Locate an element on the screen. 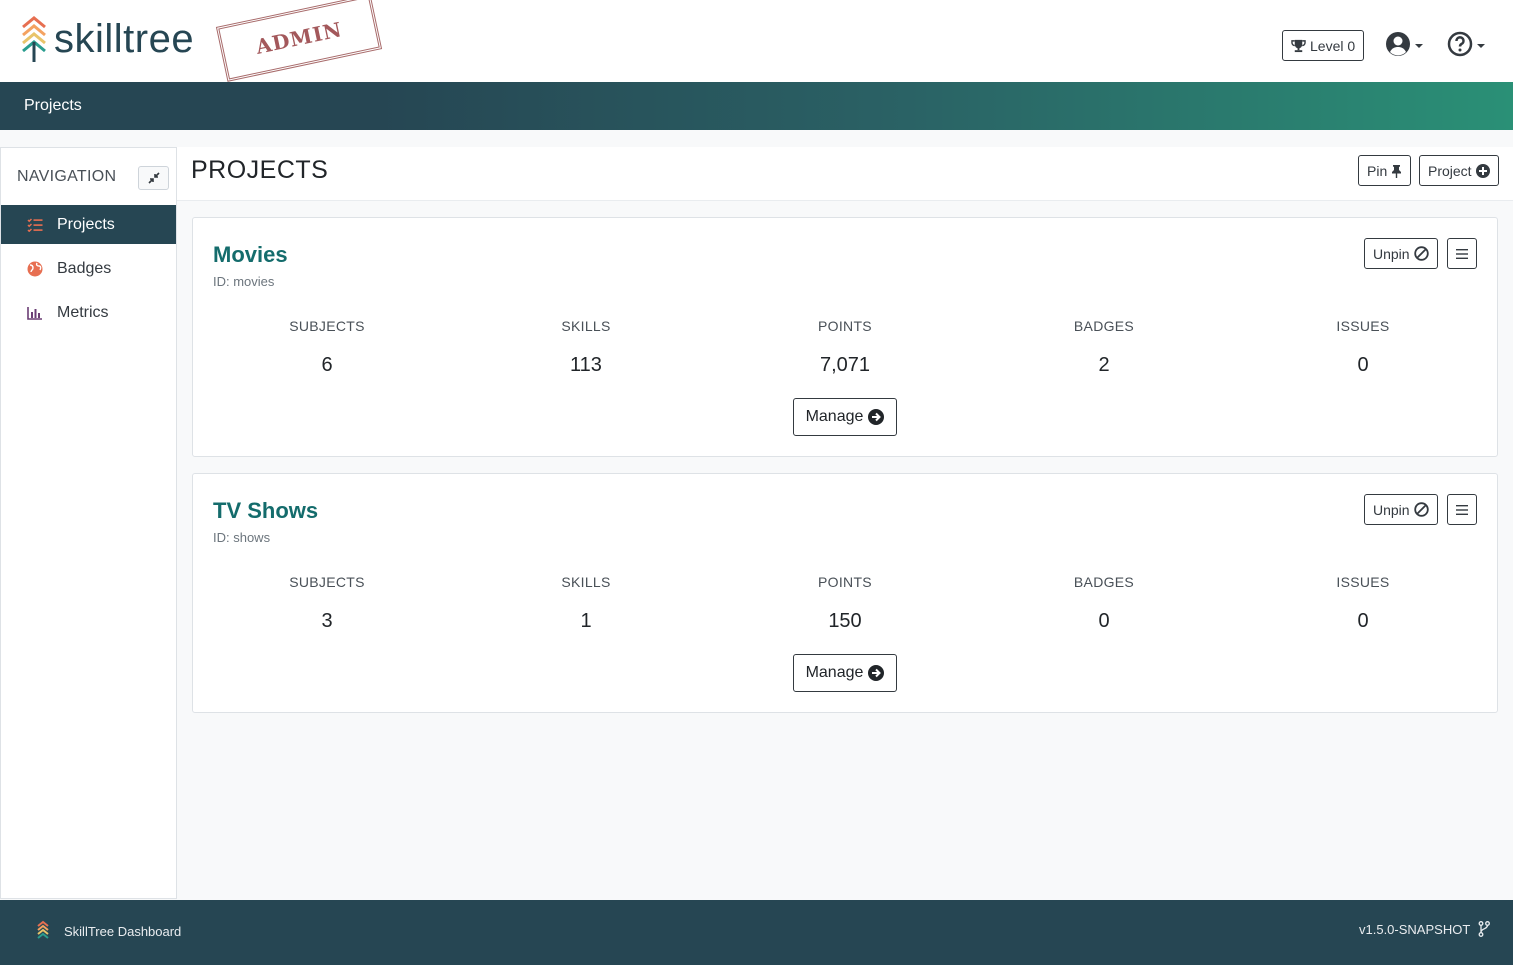 The width and height of the screenshot is (1513, 965). sidebar-item-projects: Projects is located at coordinates (88, 224).